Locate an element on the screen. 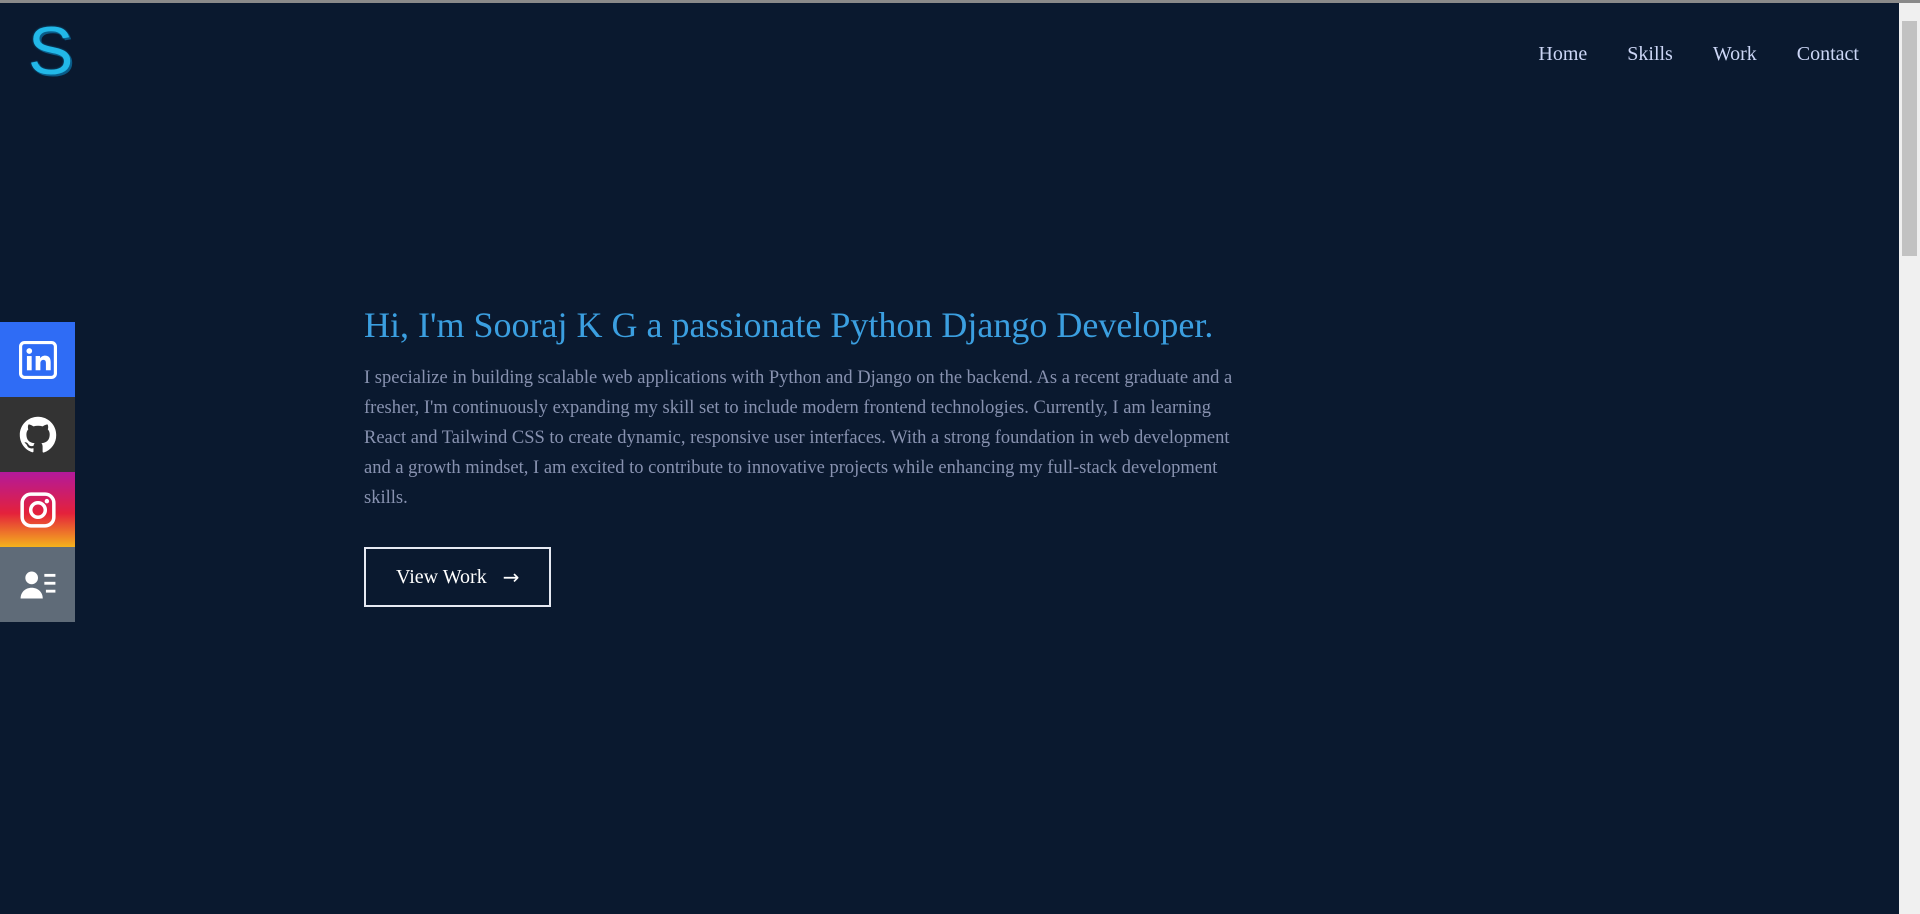 This screenshot has height=914, width=1920. scrollbar-thumb is located at coordinates (1909, 138).